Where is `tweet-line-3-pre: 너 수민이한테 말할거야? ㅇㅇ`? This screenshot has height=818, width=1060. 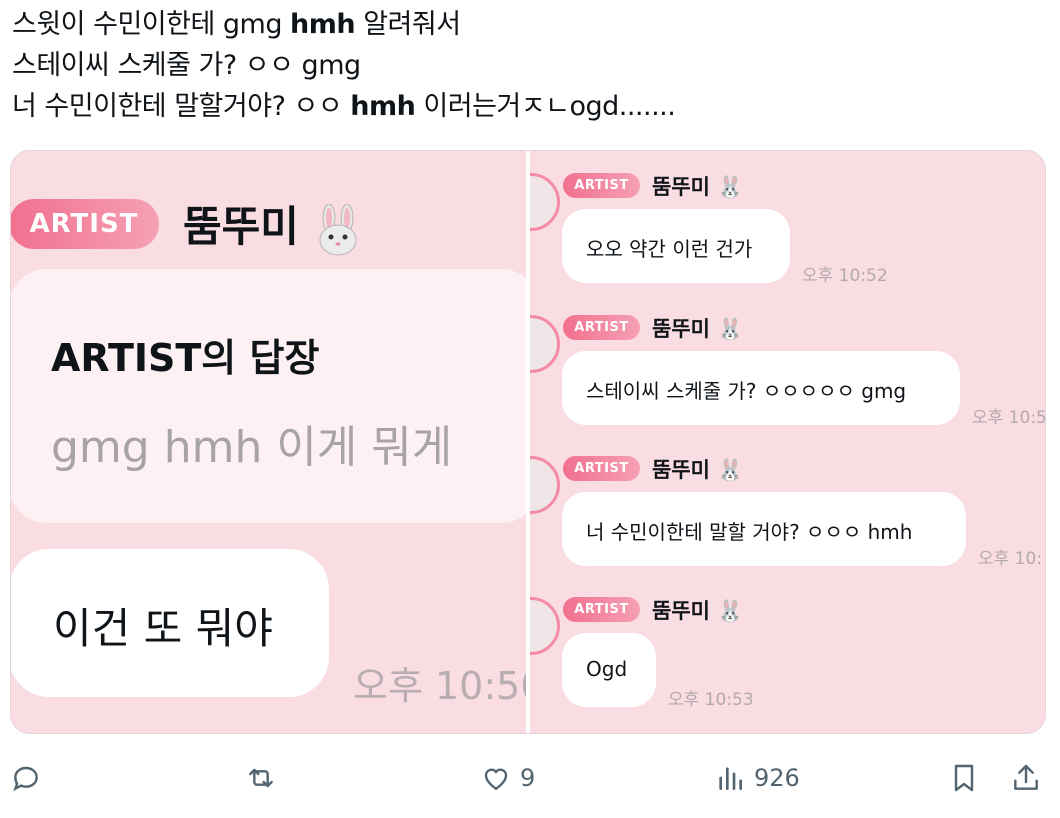
tweet-line-3-pre: 너 수민이한테 말할거야? ㅇㅇ is located at coordinates (181, 106).